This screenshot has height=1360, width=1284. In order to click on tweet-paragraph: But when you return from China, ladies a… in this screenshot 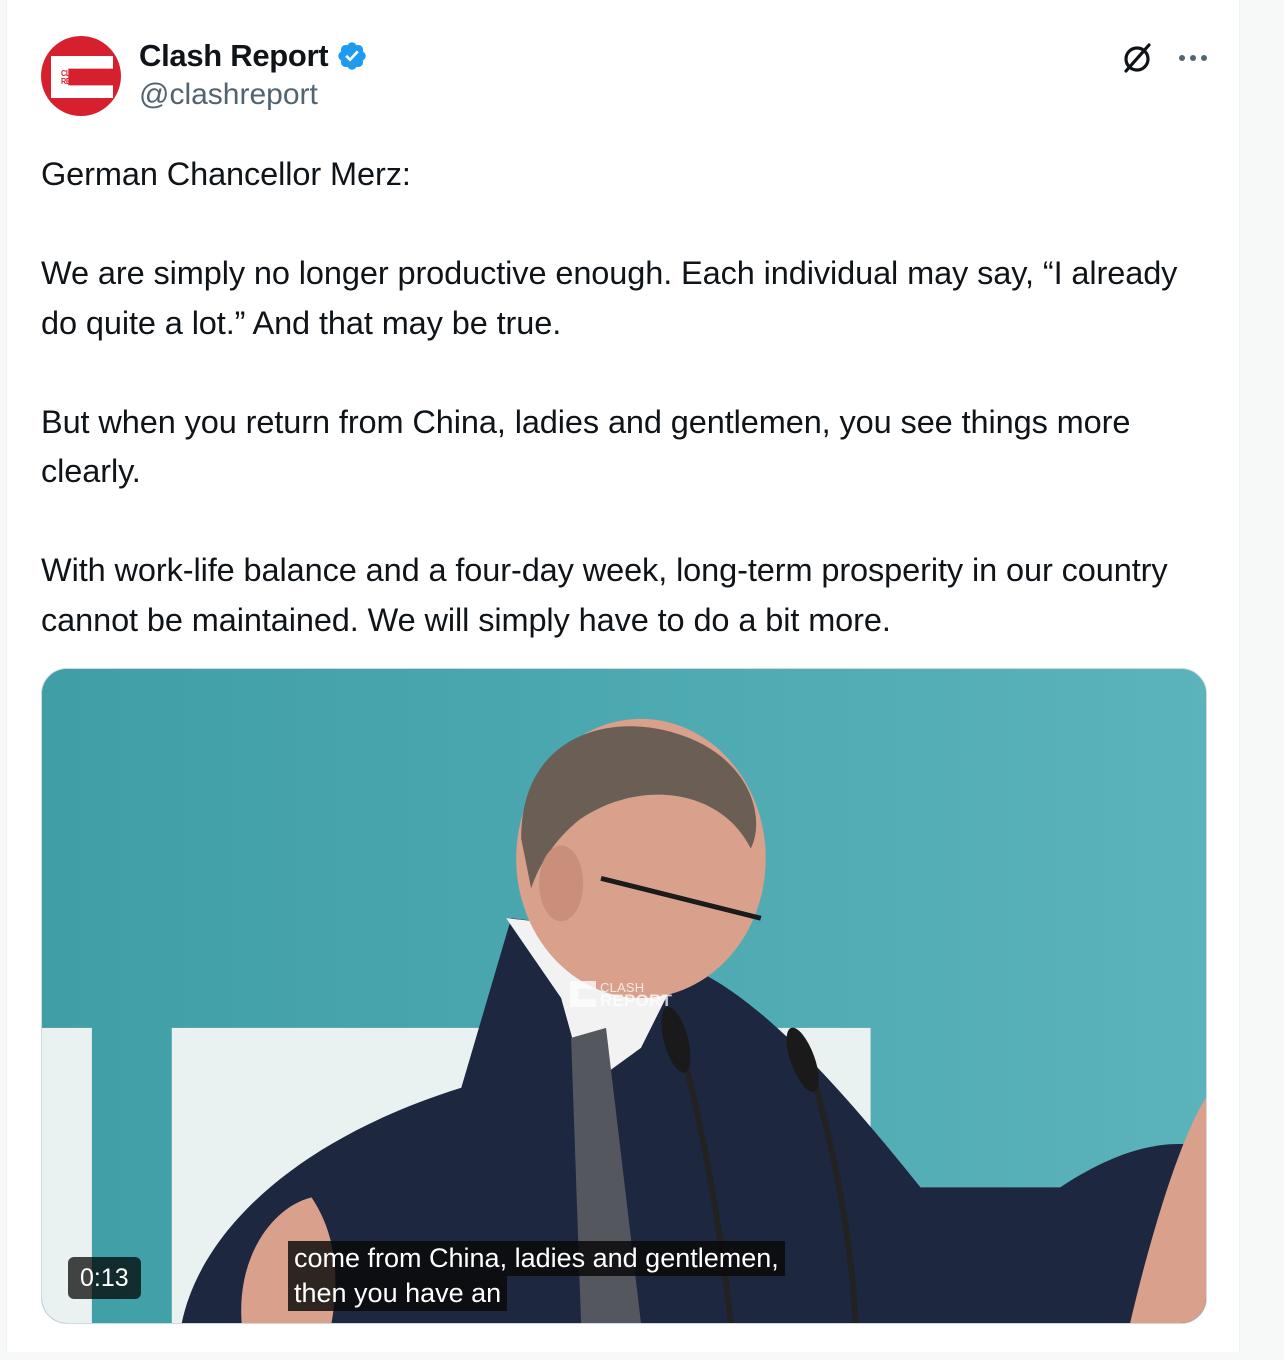, I will do `click(586, 446)`.